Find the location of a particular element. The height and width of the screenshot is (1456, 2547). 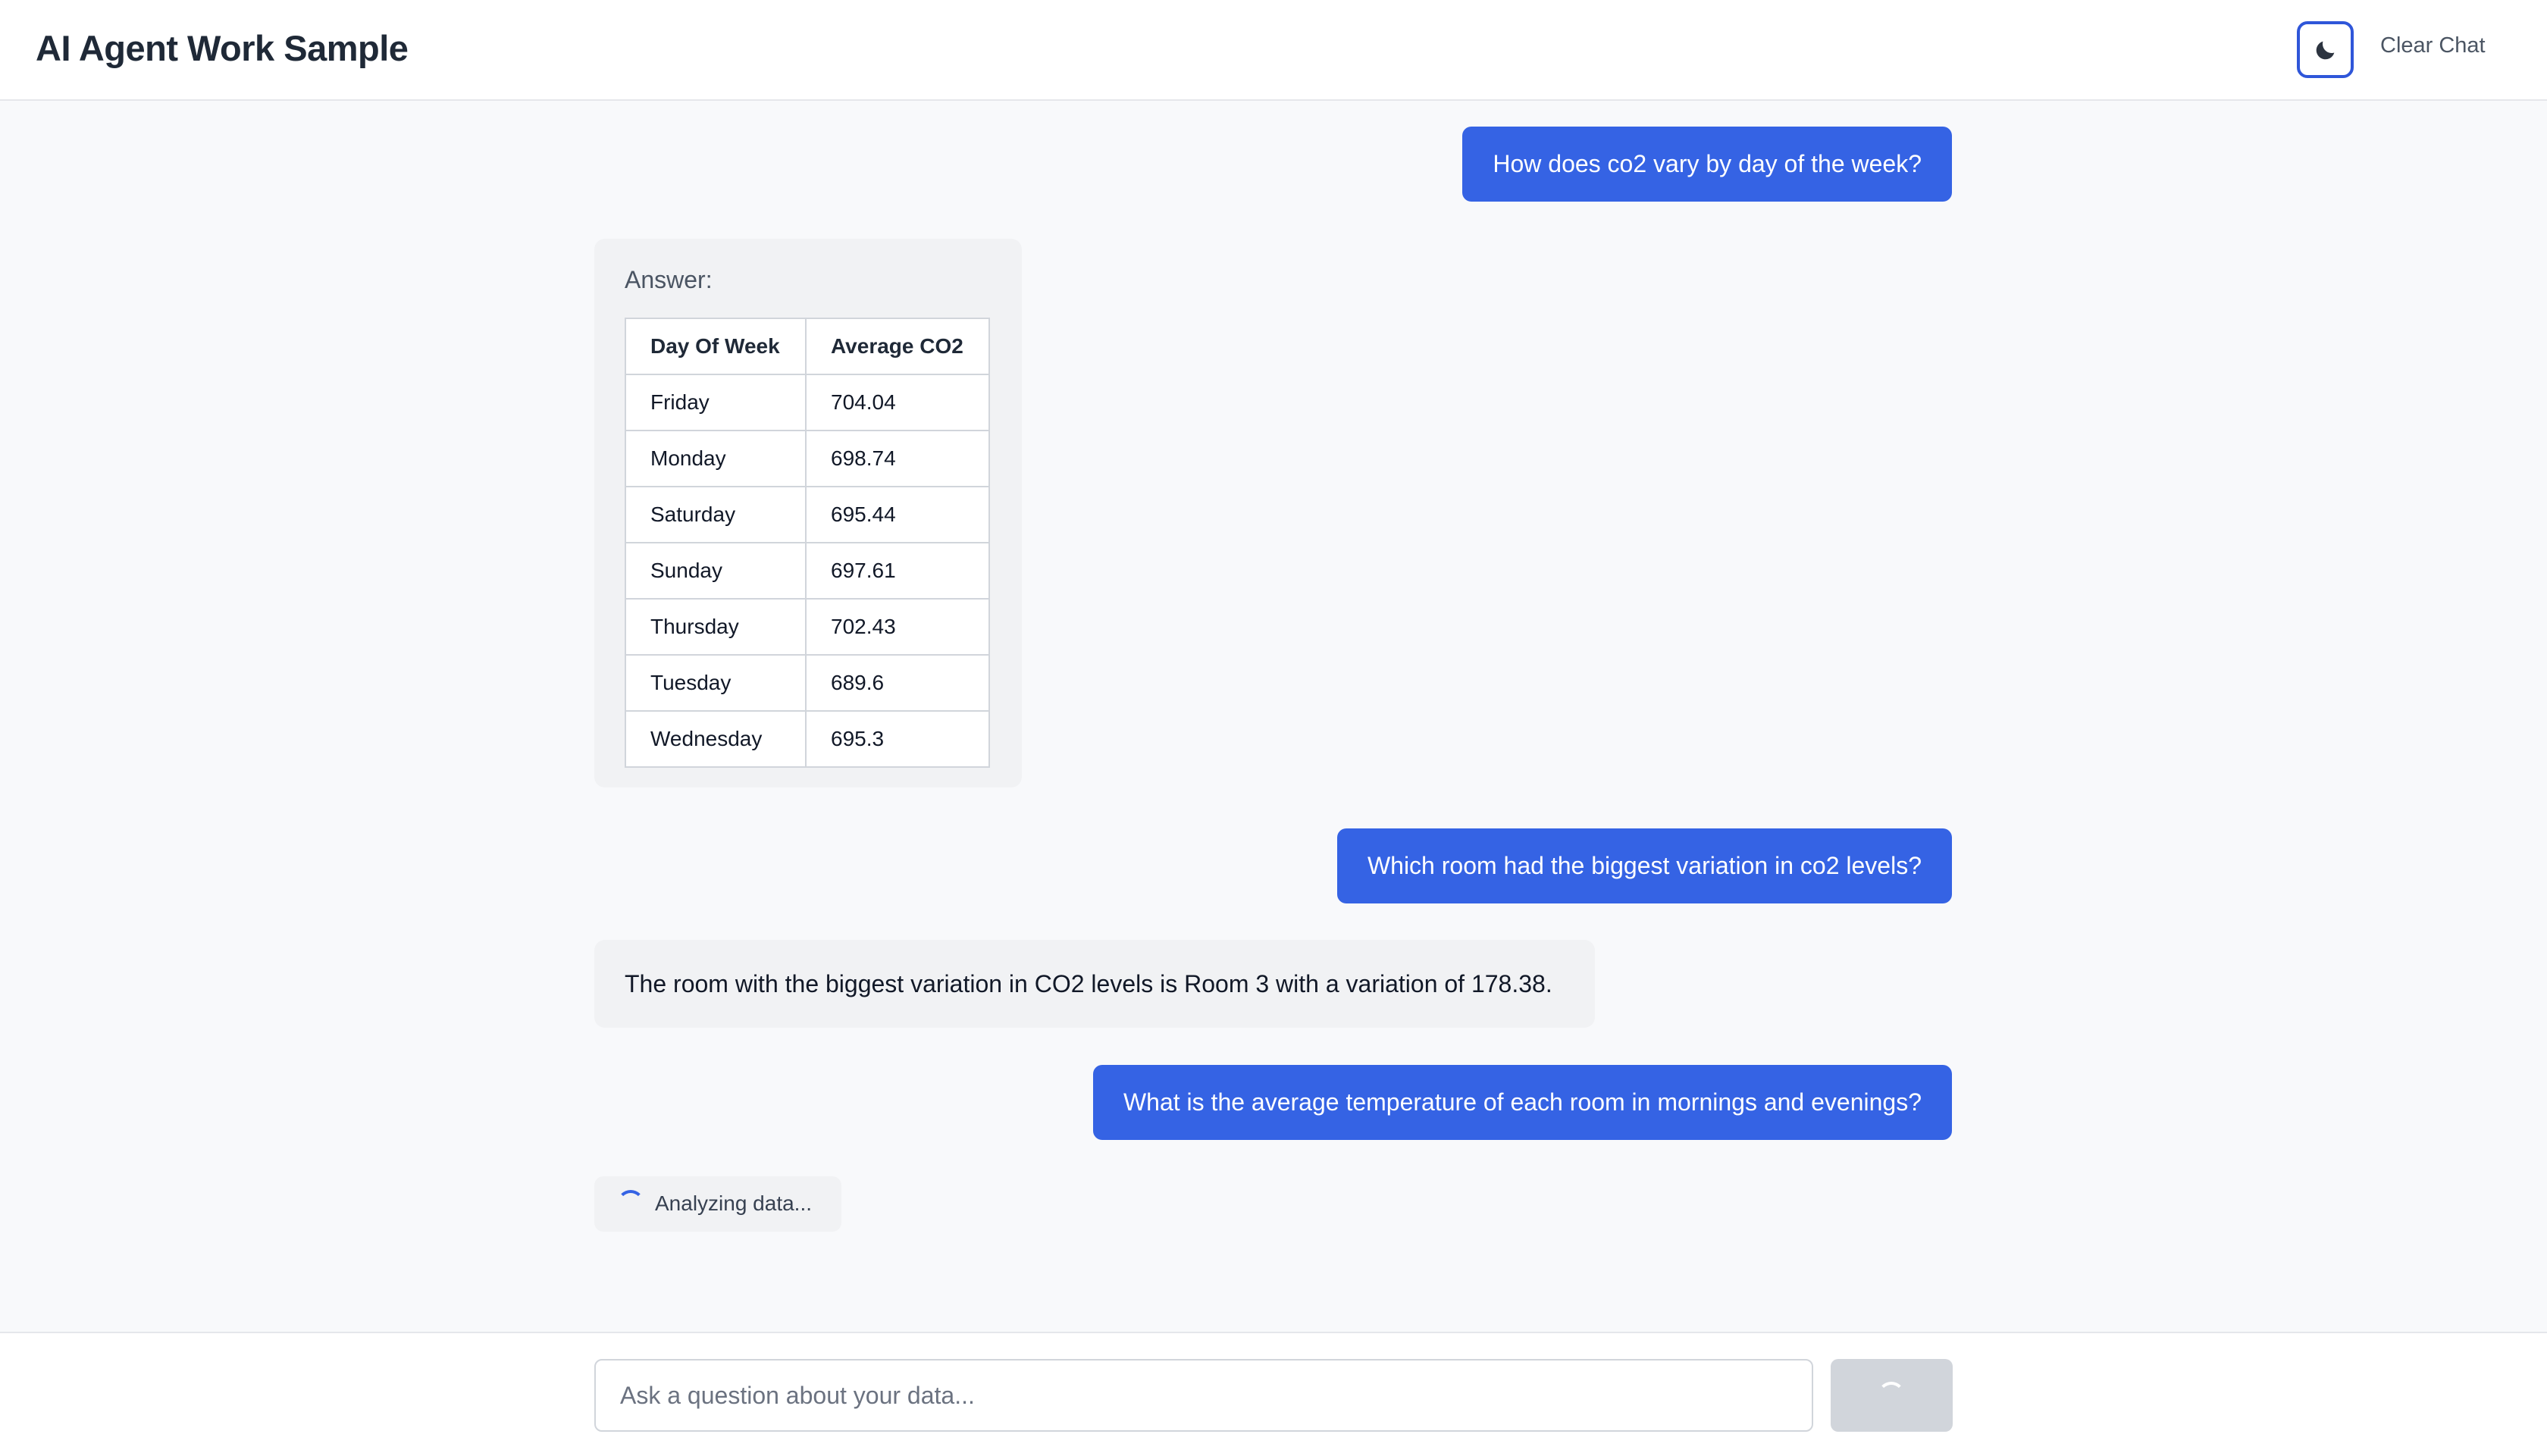

co2-cell: 698.74 is located at coordinates (897, 458).